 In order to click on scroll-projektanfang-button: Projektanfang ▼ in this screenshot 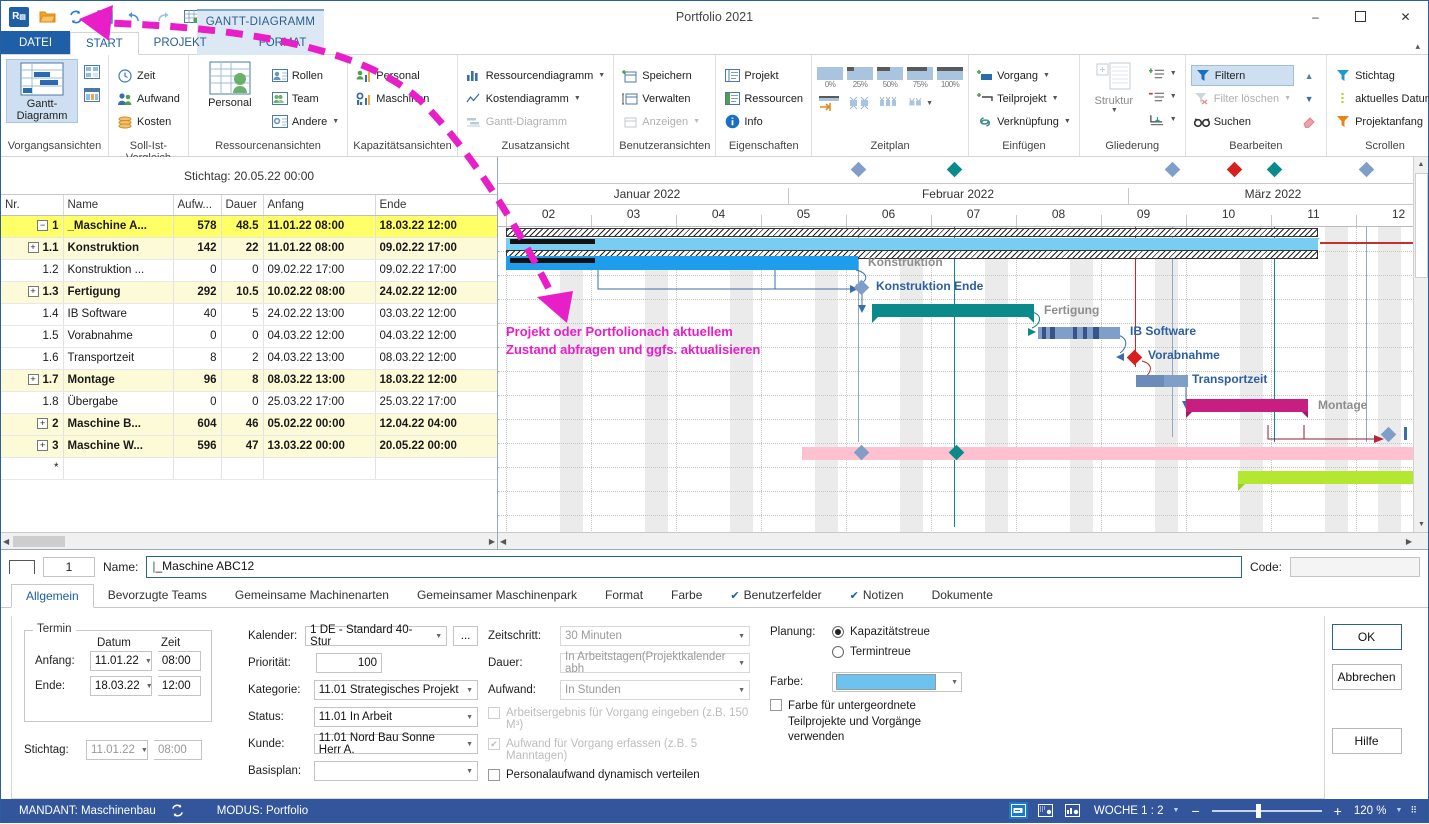, I will do `click(1380, 121)`.